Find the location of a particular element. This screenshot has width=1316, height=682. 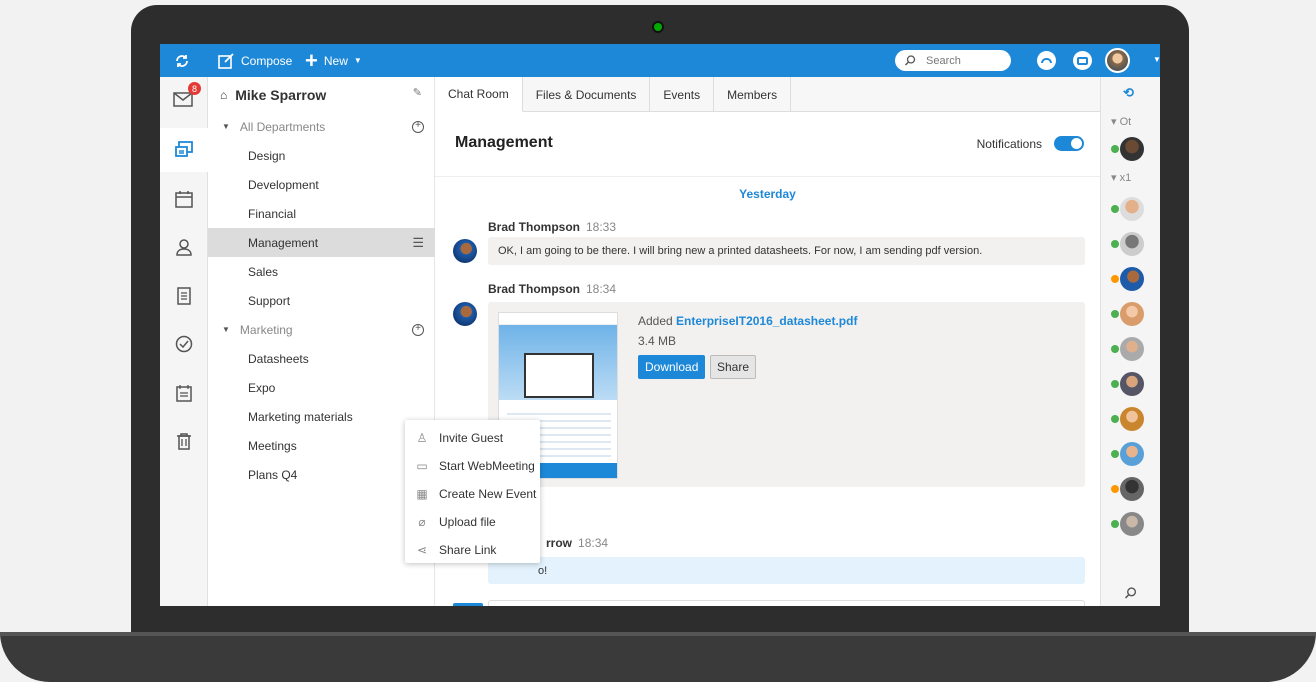

compose-label: Compose is located at coordinates (267, 60).